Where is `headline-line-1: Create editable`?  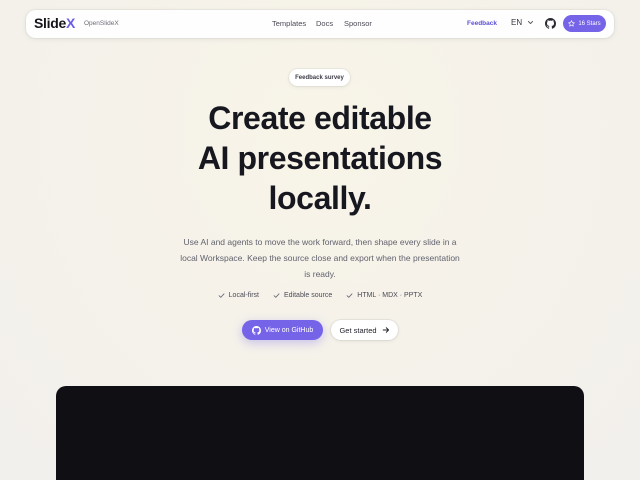
headline-line-1: Create editable is located at coordinates (320, 118).